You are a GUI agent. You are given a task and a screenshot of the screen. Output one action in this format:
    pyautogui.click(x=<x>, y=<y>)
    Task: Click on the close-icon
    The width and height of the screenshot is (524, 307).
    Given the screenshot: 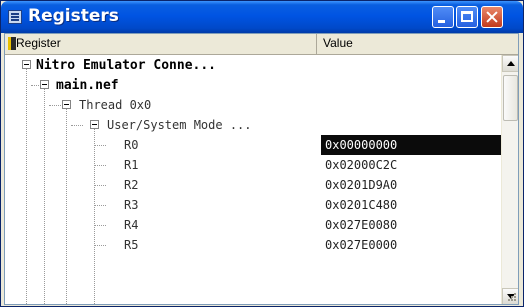 What is the action you would take?
    pyautogui.click(x=492, y=17)
    